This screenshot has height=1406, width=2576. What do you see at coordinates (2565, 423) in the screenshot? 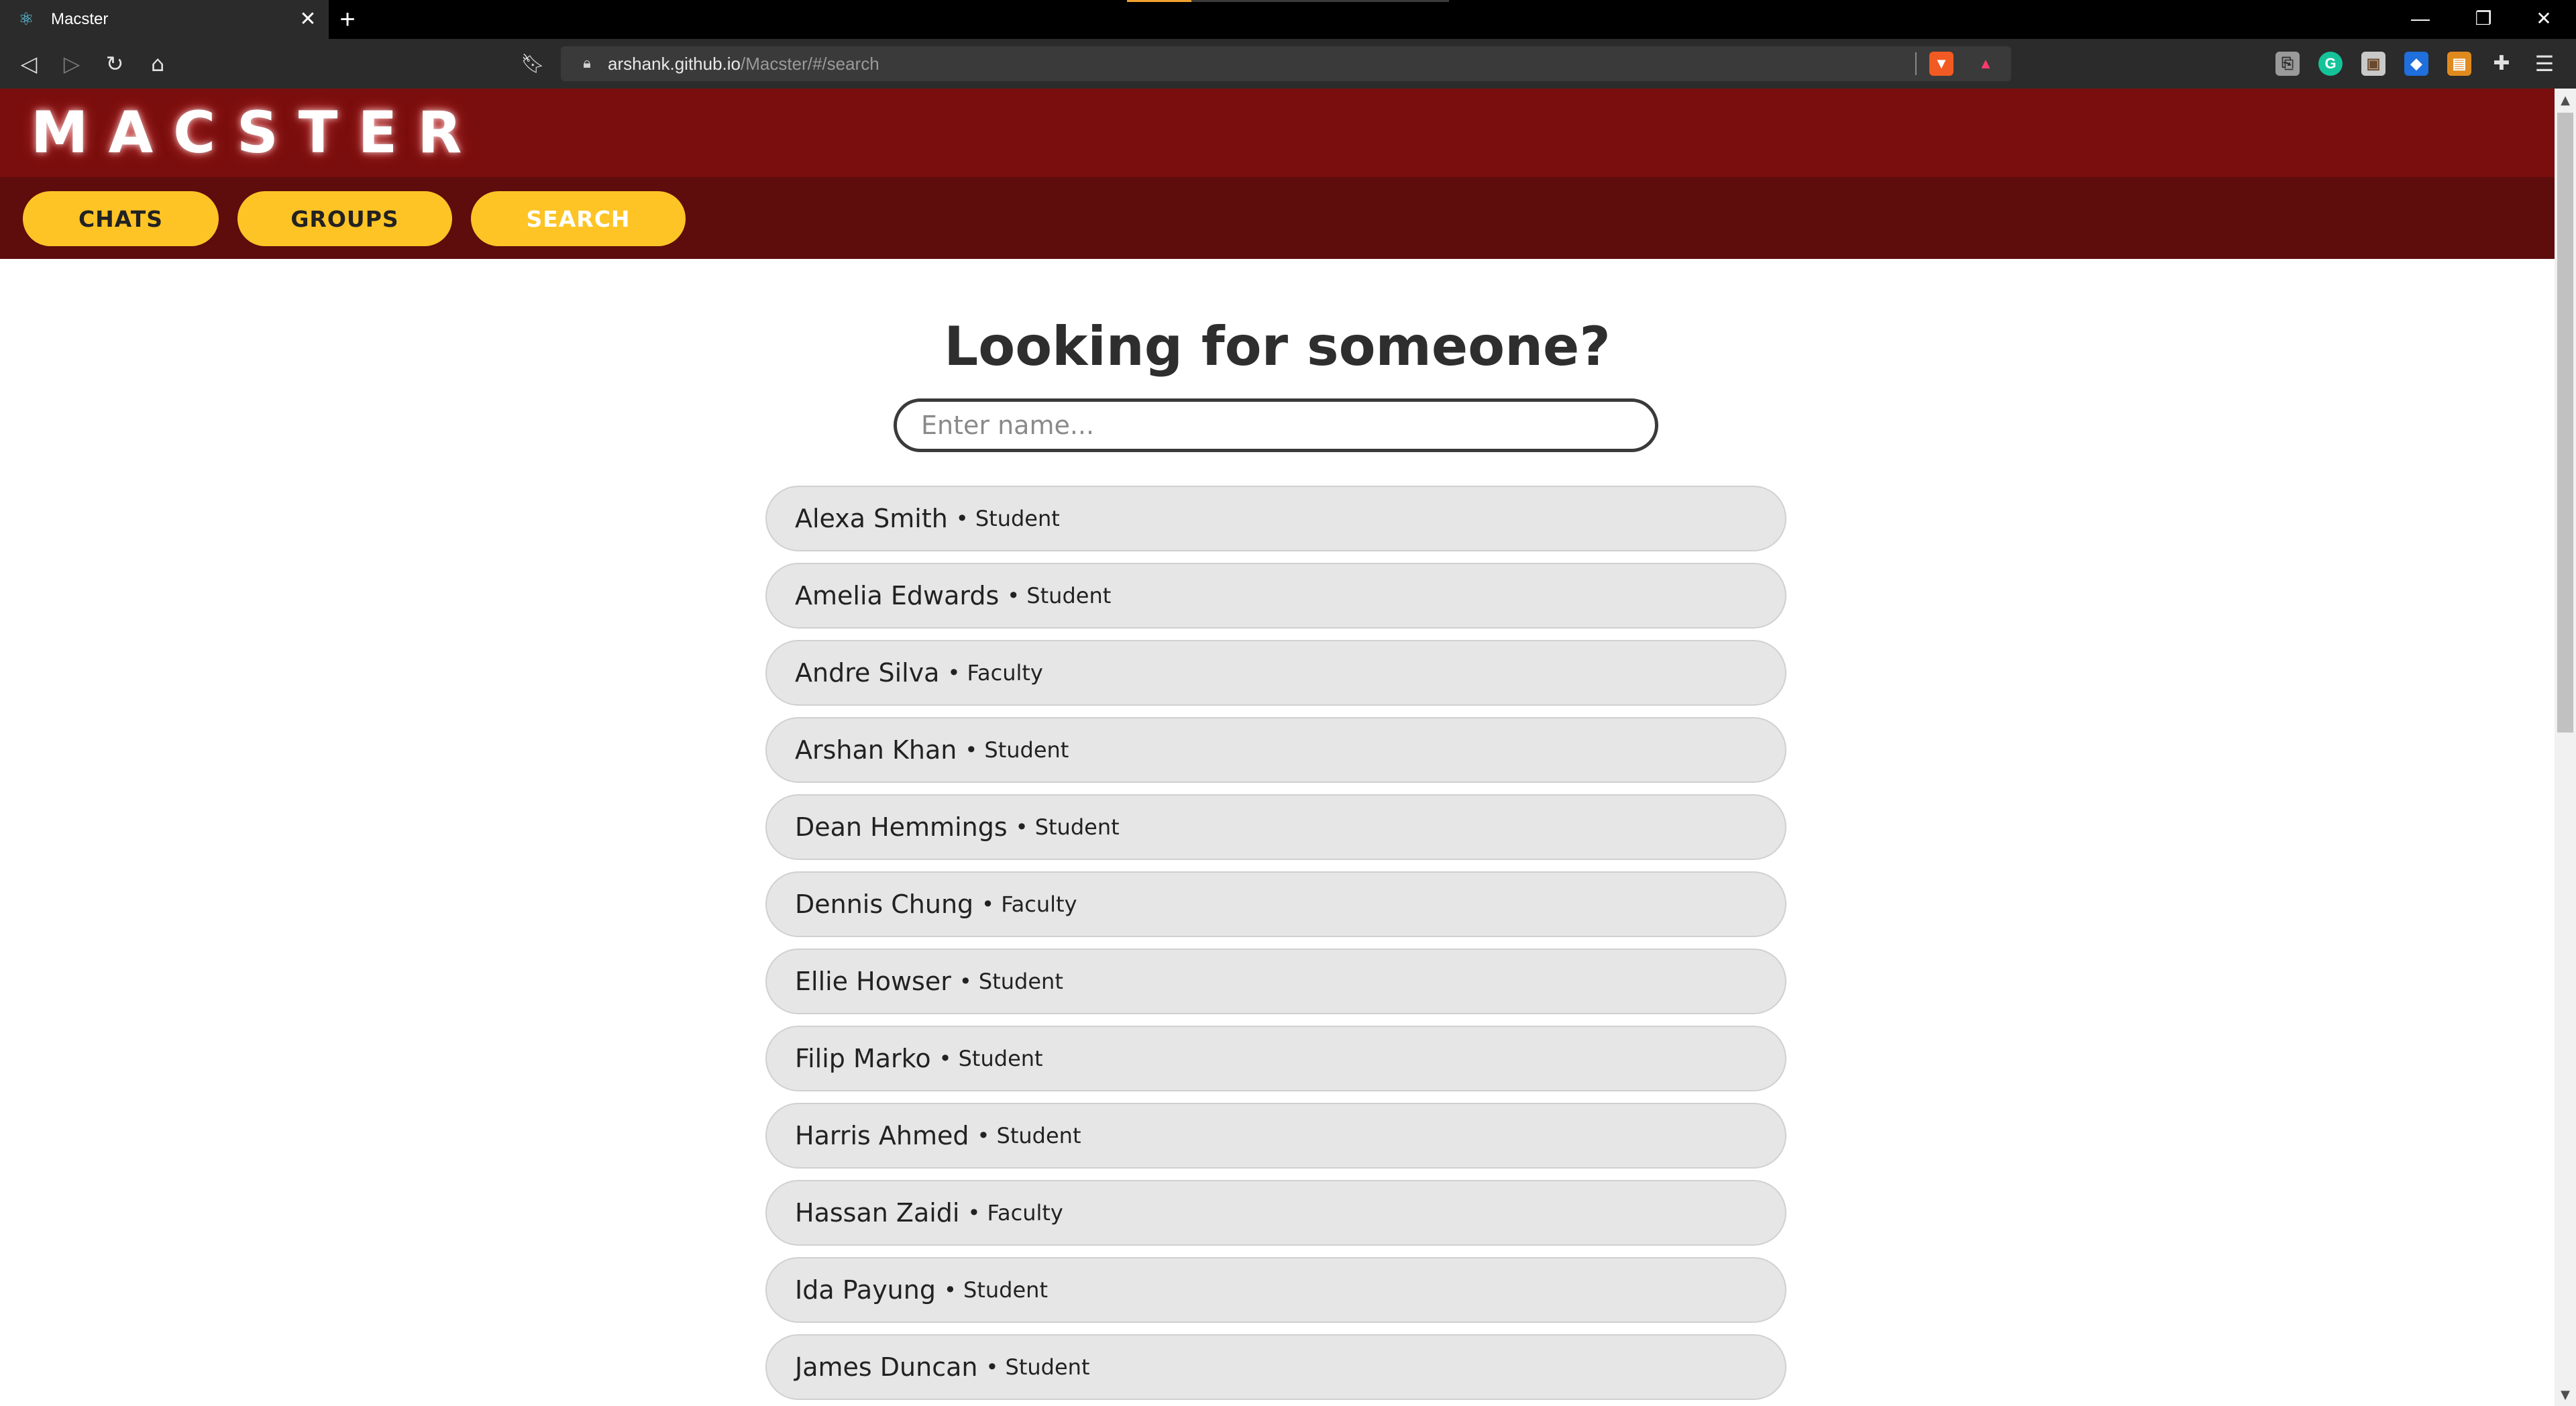
I see `scrollbar-thumb` at bounding box center [2565, 423].